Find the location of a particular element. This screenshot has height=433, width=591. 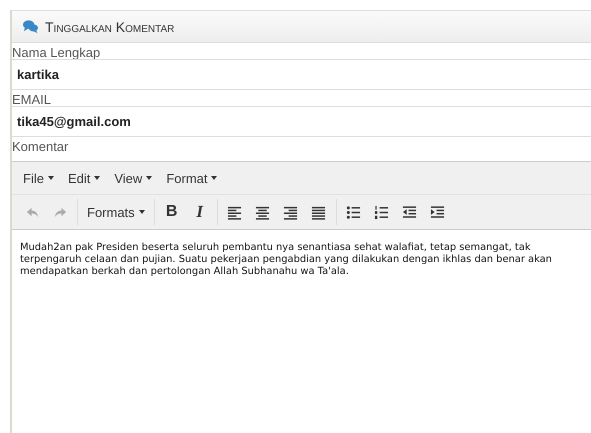

align-justify-icon is located at coordinates (318, 212).